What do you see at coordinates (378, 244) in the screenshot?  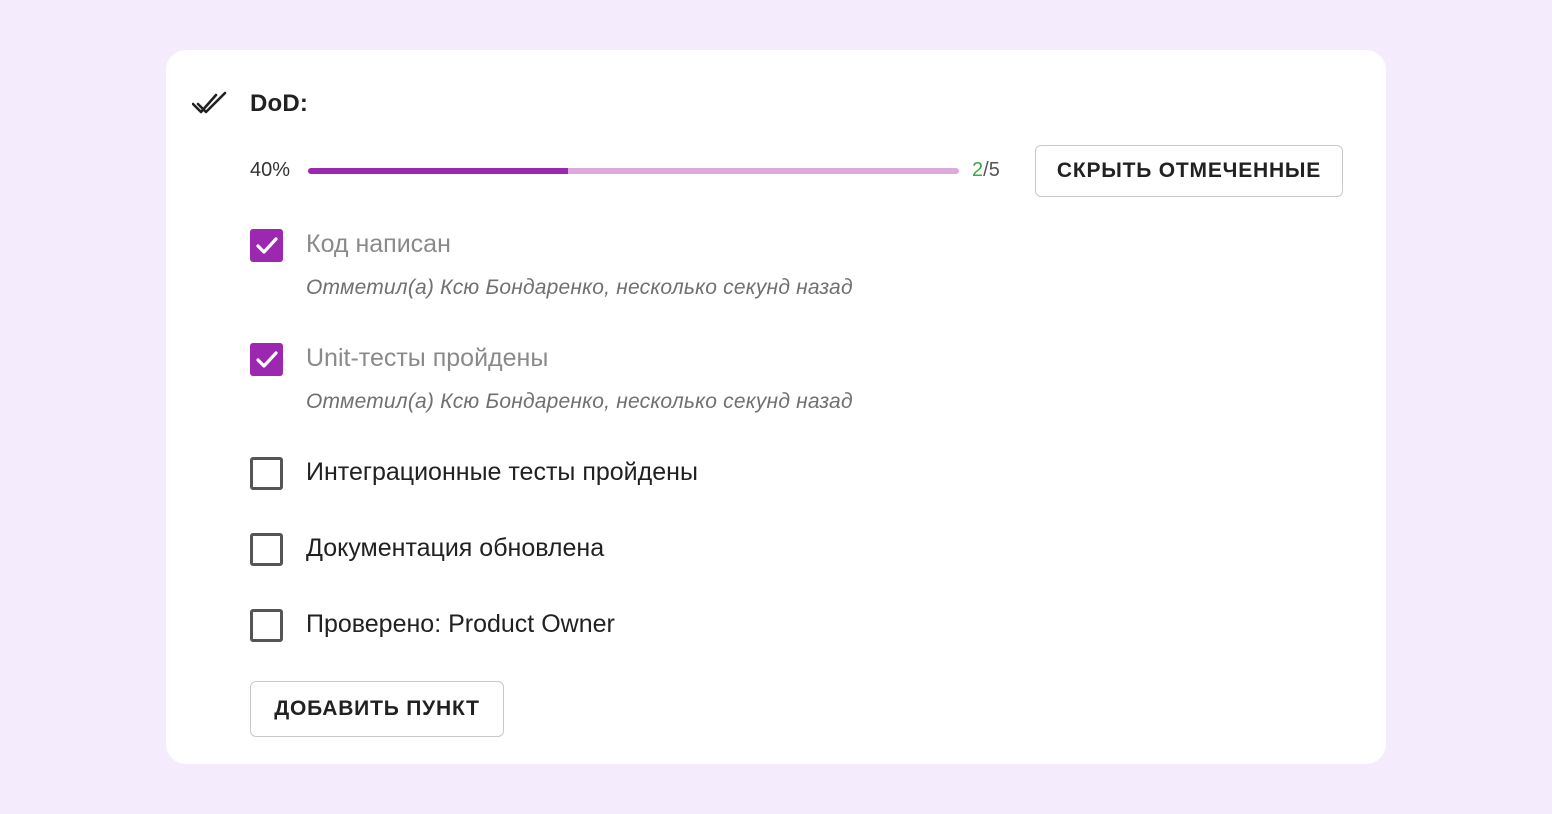 I see `item-label: Код написан` at bounding box center [378, 244].